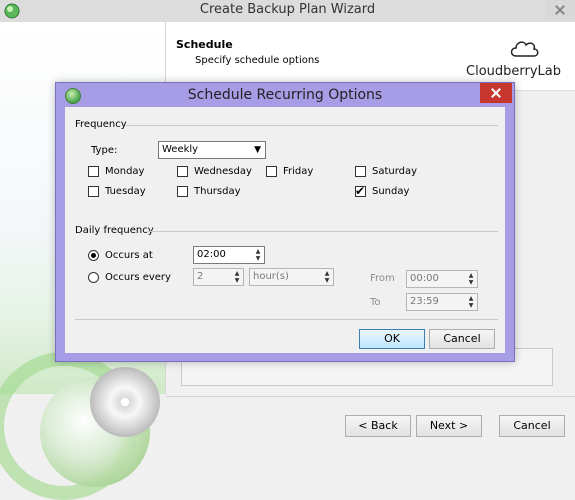  What do you see at coordinates (271, 276) in the screenshot?
I see `every-unit-value: hour(s)` at bounding box center [271, 276].